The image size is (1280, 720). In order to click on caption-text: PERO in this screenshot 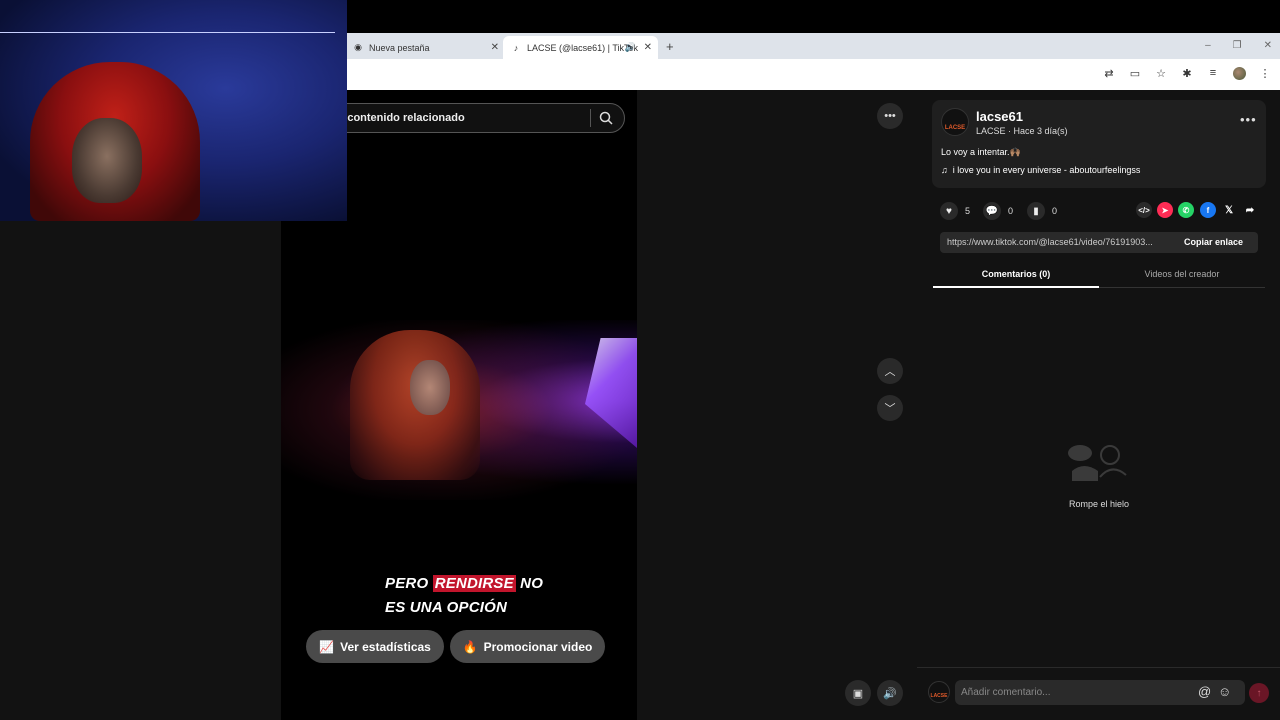, I will do `click(409, 583)`.